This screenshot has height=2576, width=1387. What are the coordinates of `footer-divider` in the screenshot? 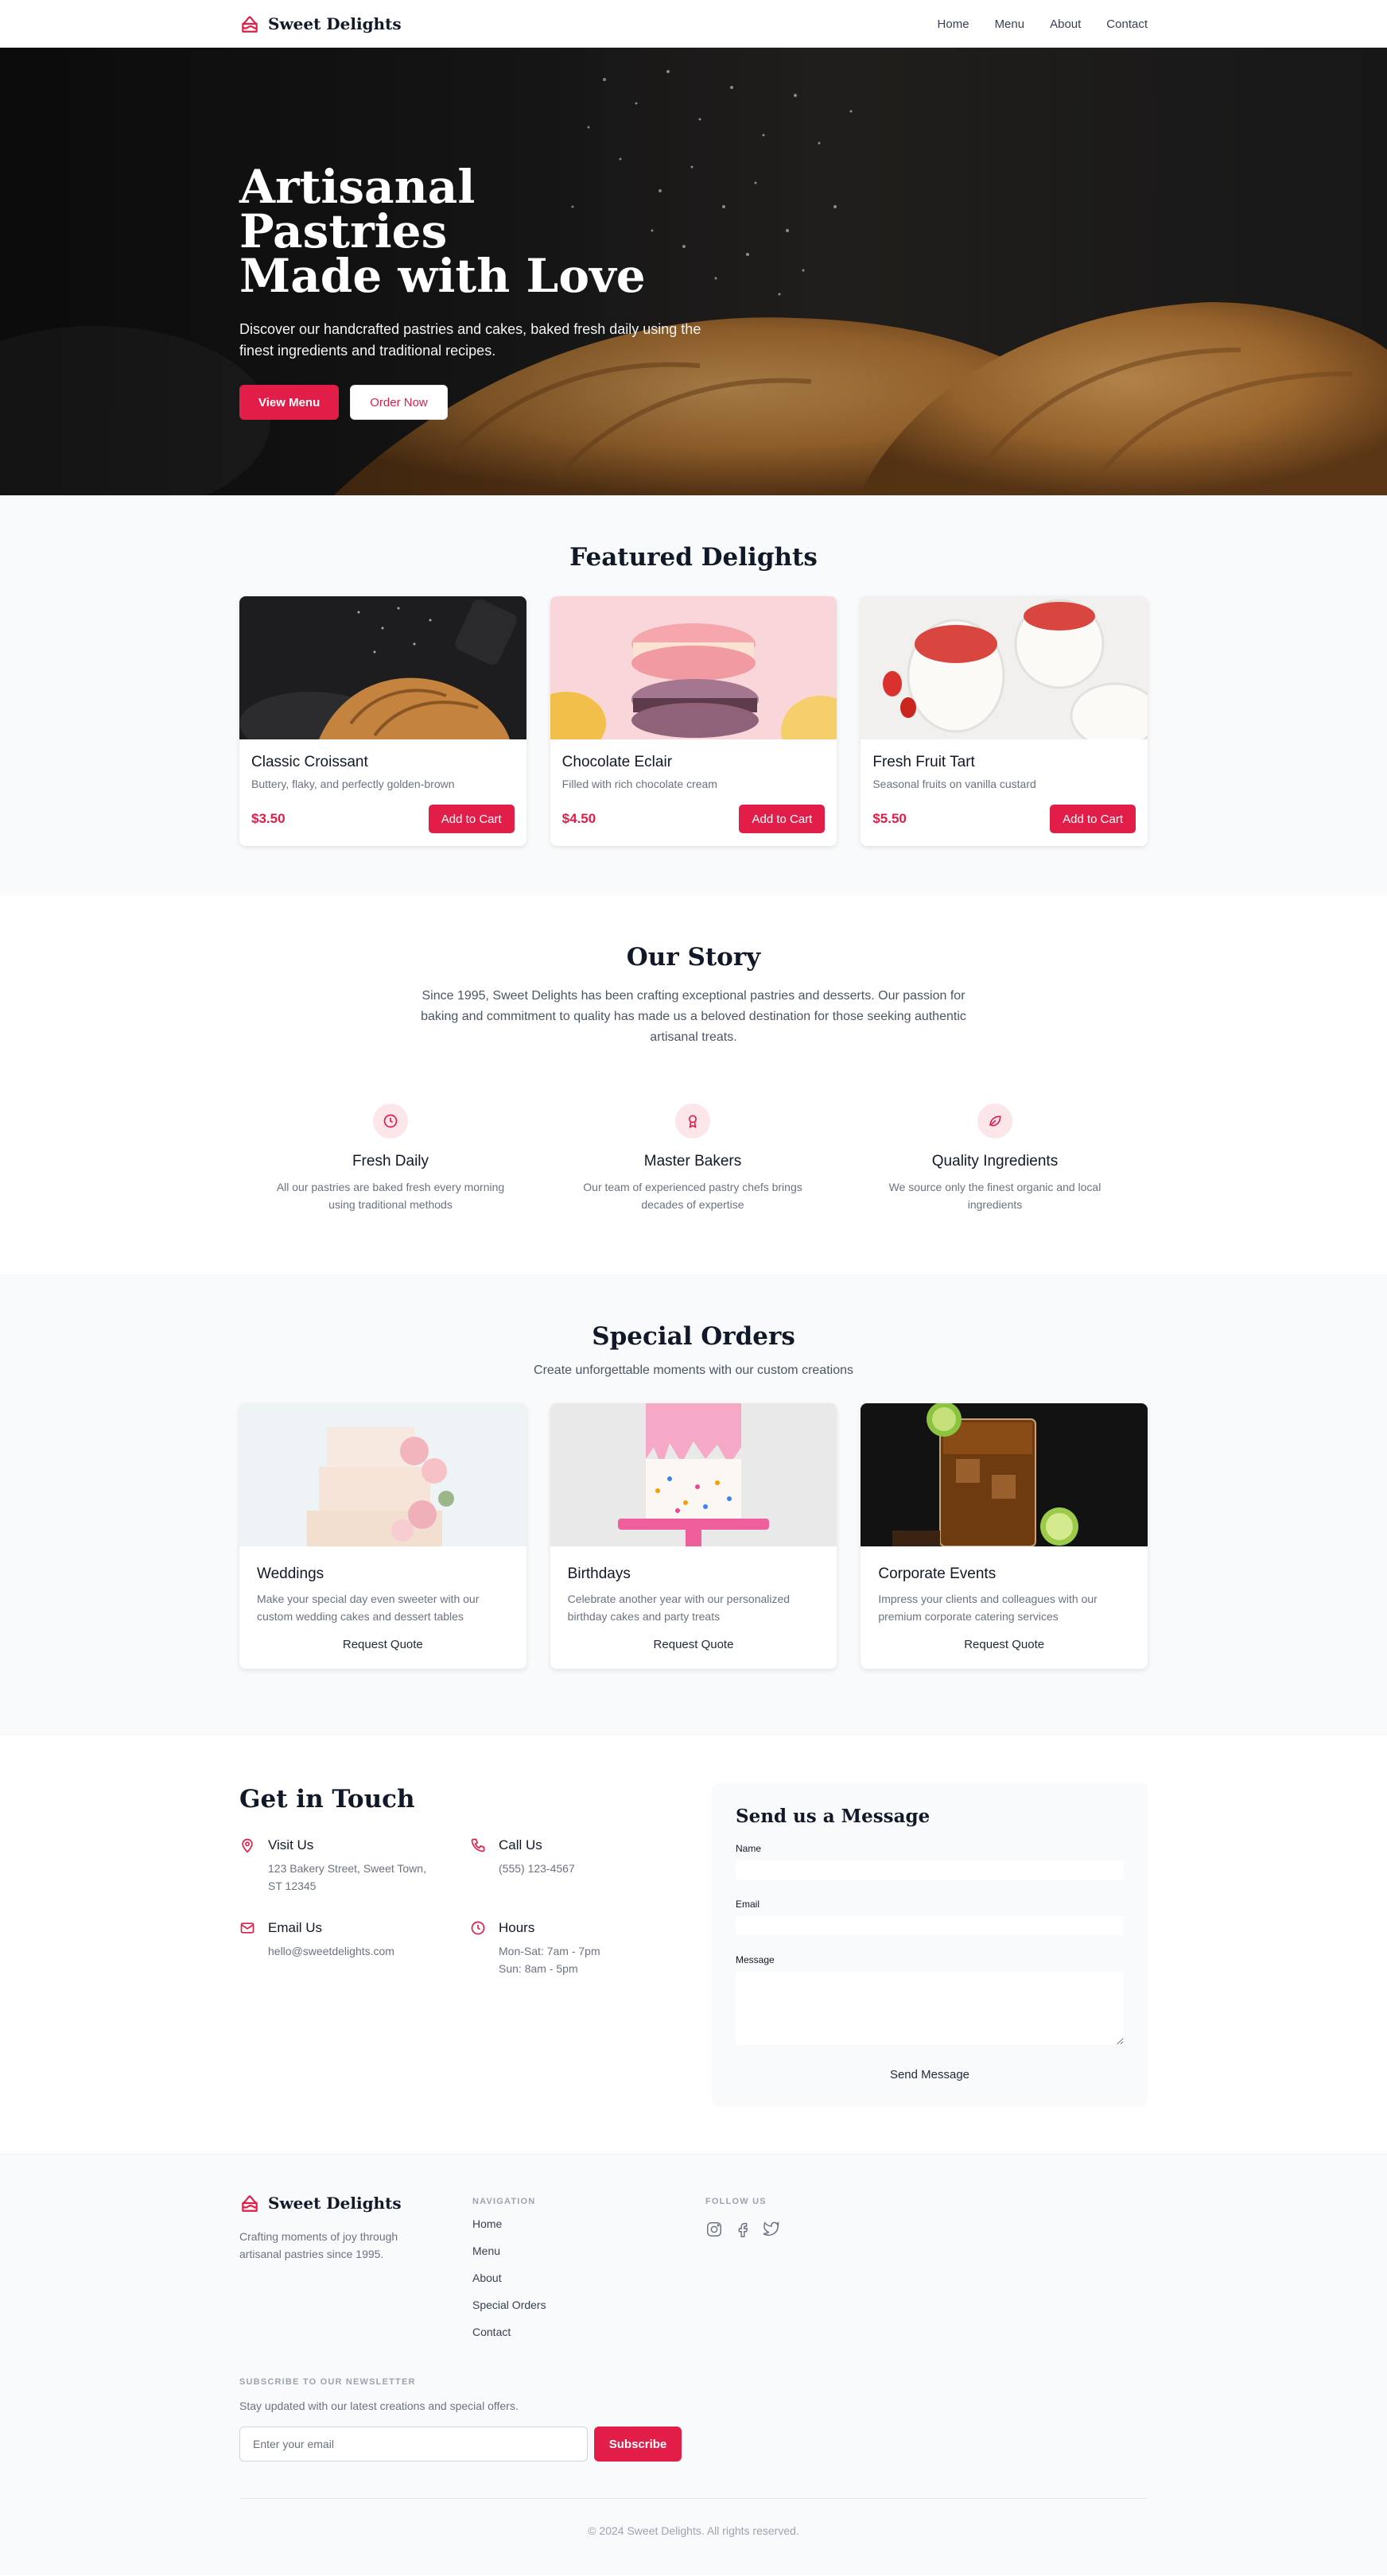 It's located at (693, 2499).